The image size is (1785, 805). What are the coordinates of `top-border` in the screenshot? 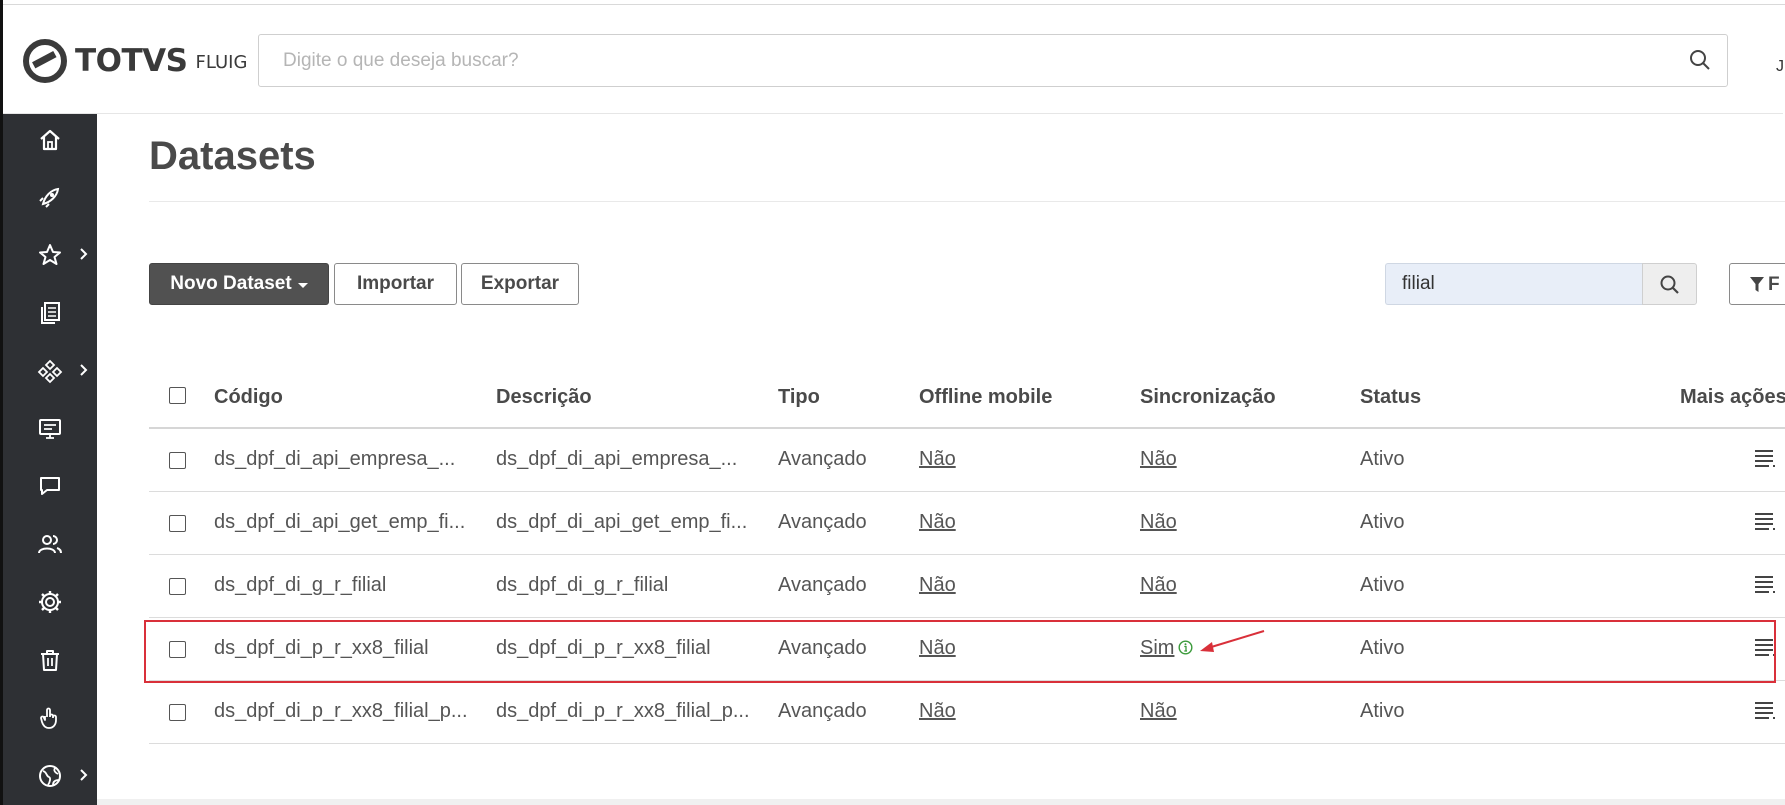 It's located at (892, 2).